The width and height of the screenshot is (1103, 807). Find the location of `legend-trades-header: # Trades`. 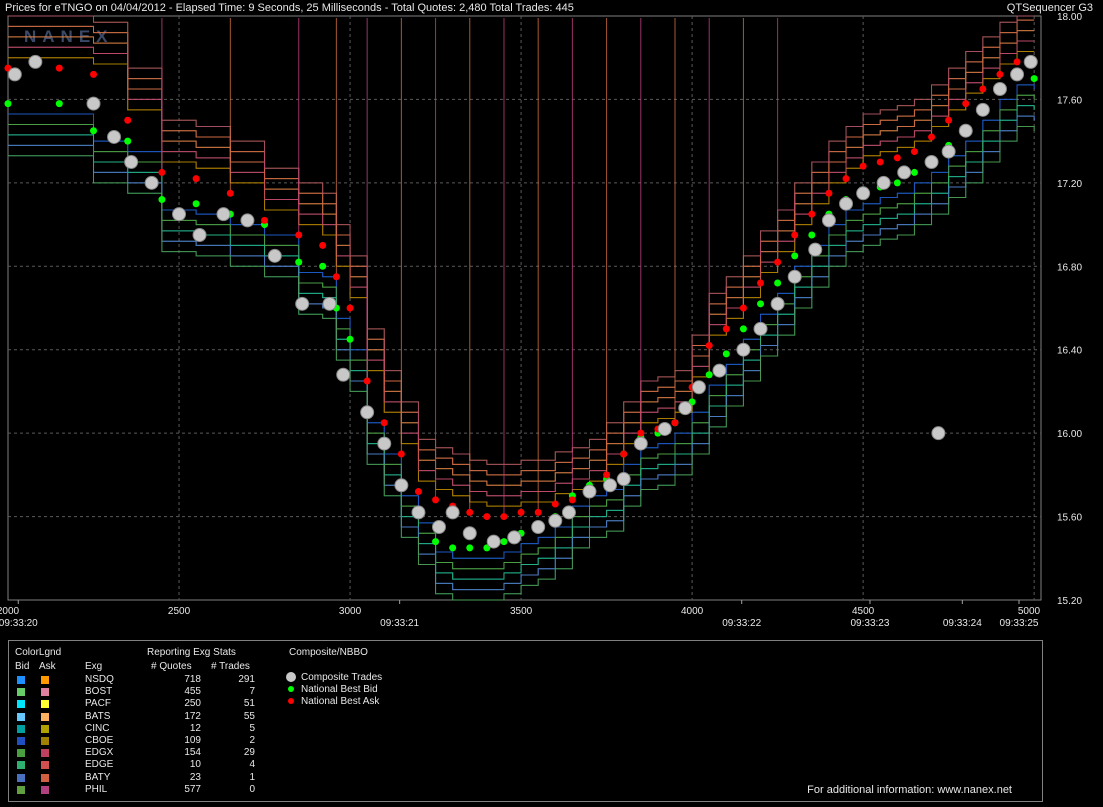

legend-trades-header: # Trades is located at coordinates (230, 666).